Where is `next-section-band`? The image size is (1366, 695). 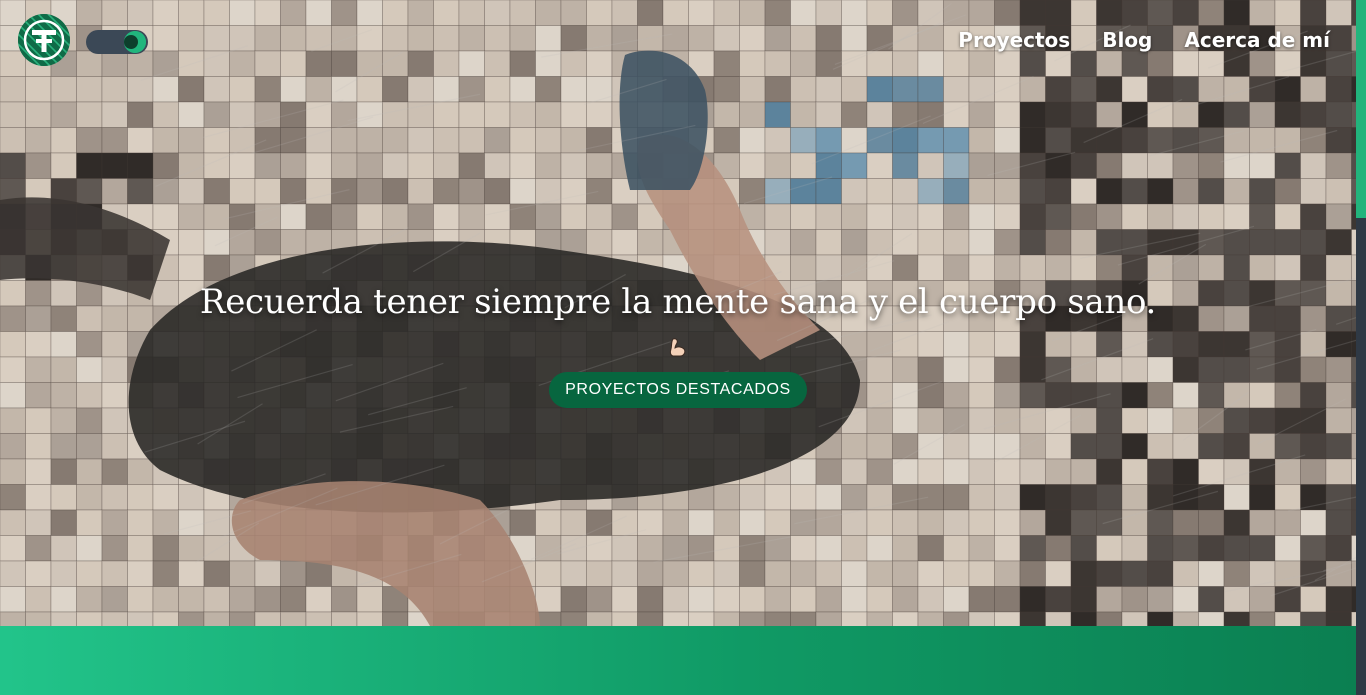
next-section-band is located at coordinates (678, 660).